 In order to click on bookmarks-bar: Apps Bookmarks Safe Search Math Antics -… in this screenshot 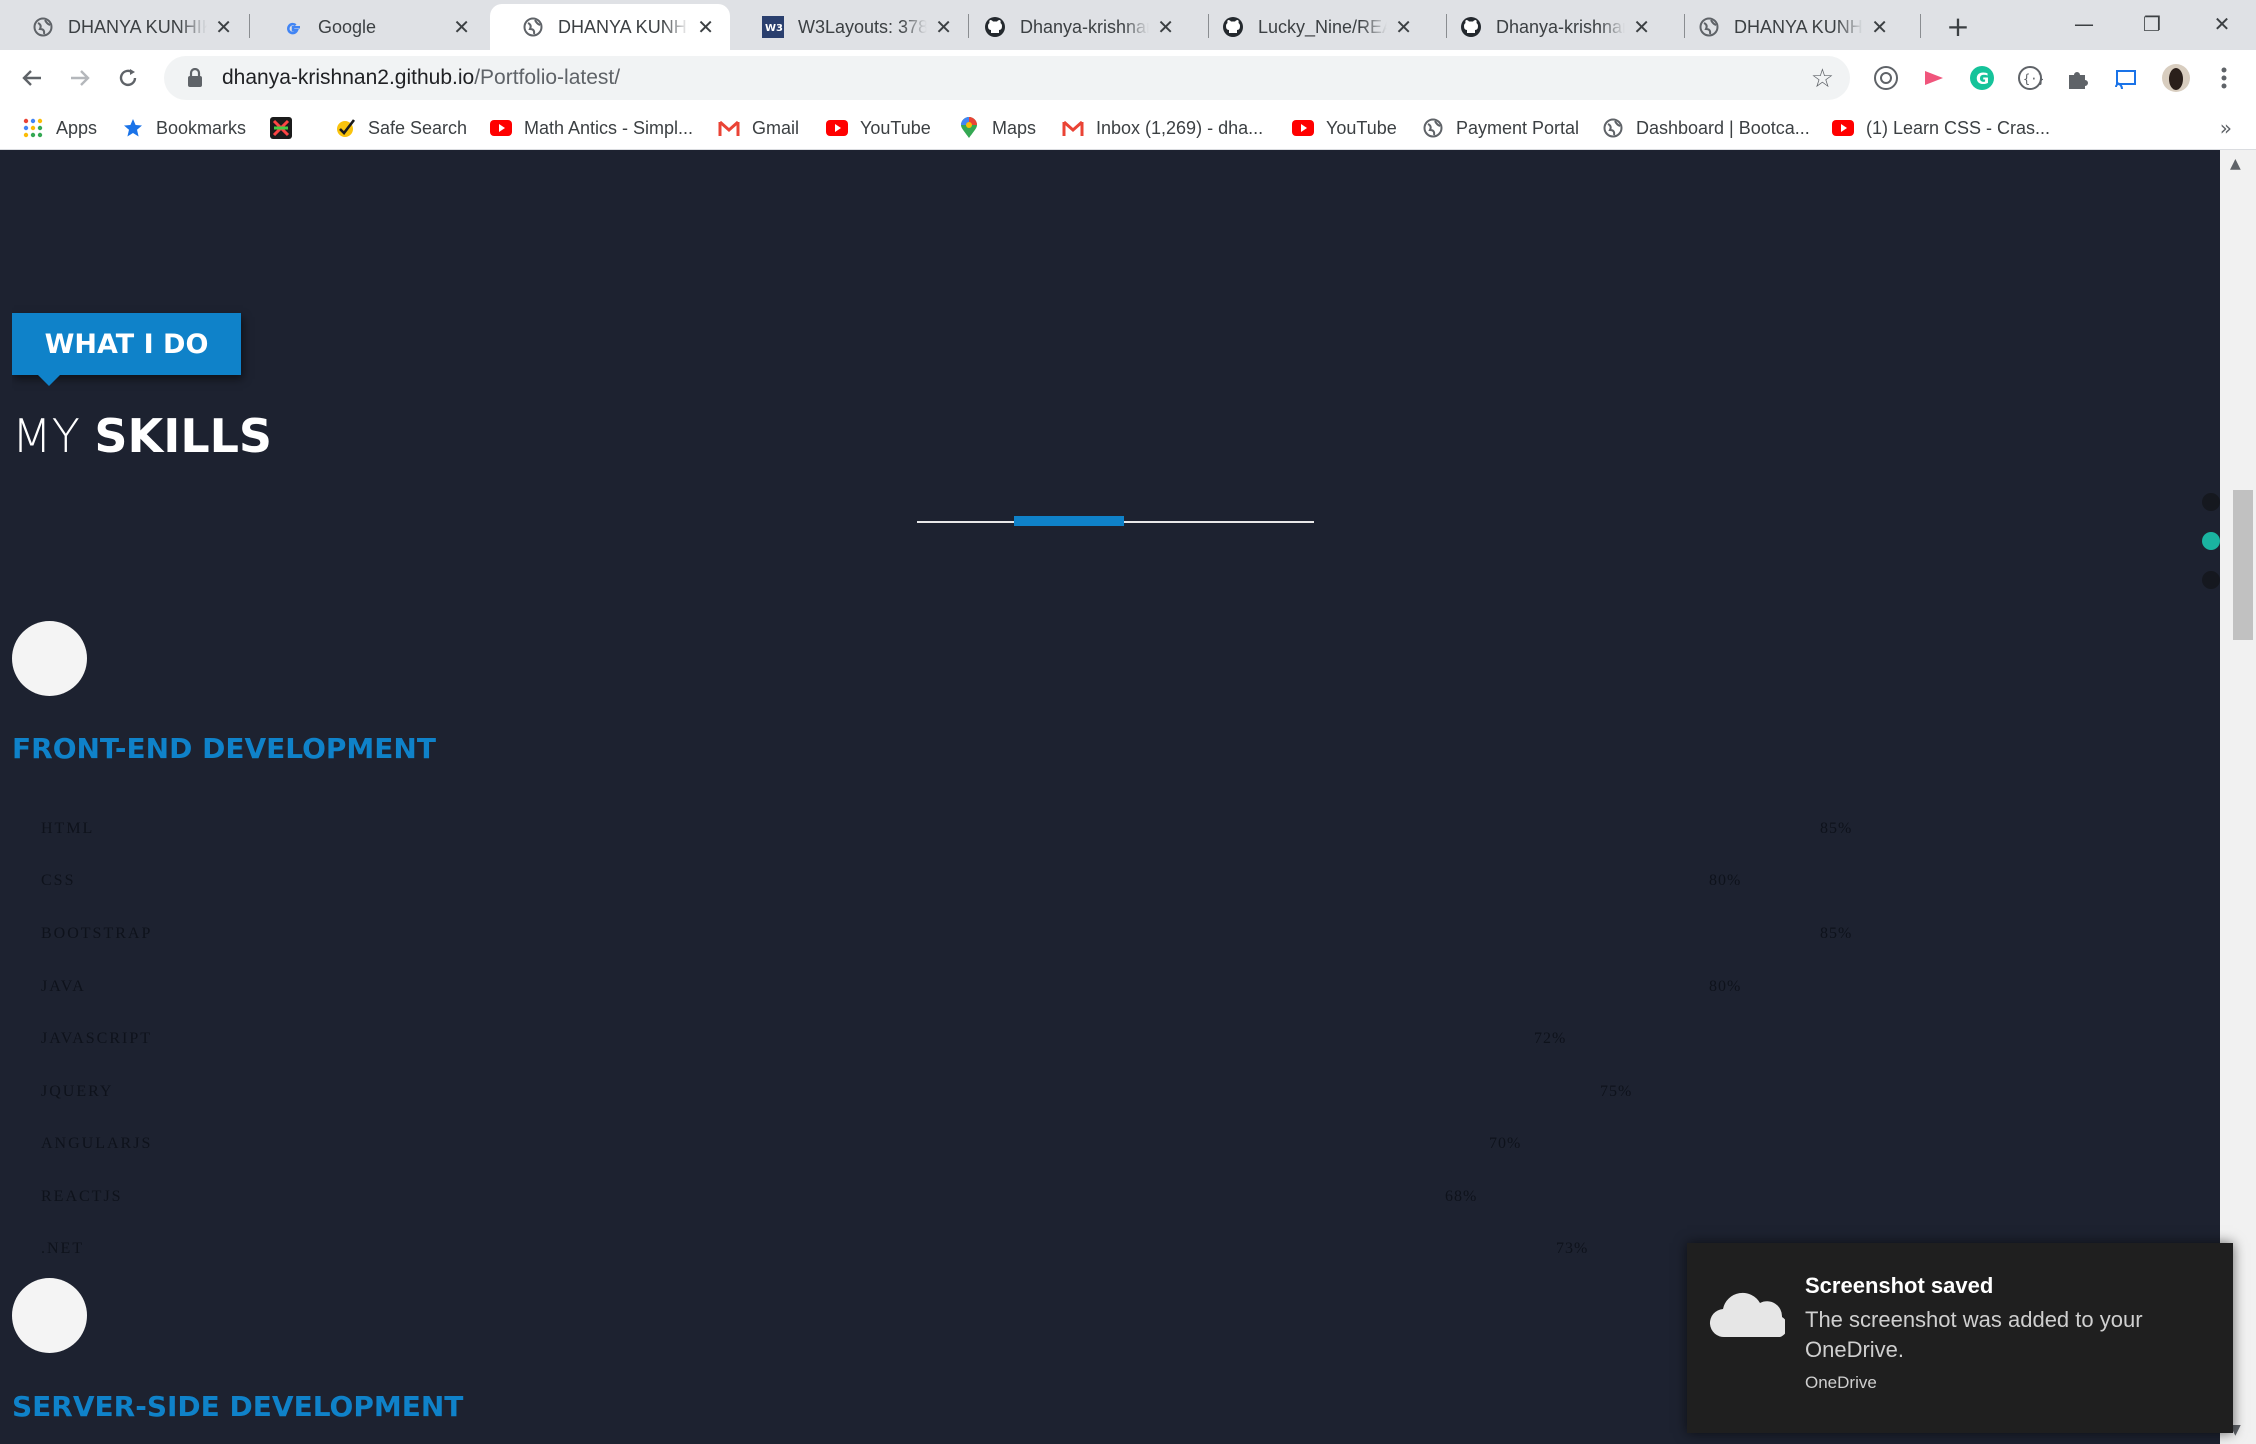, I will do `click(1128, 128)`.